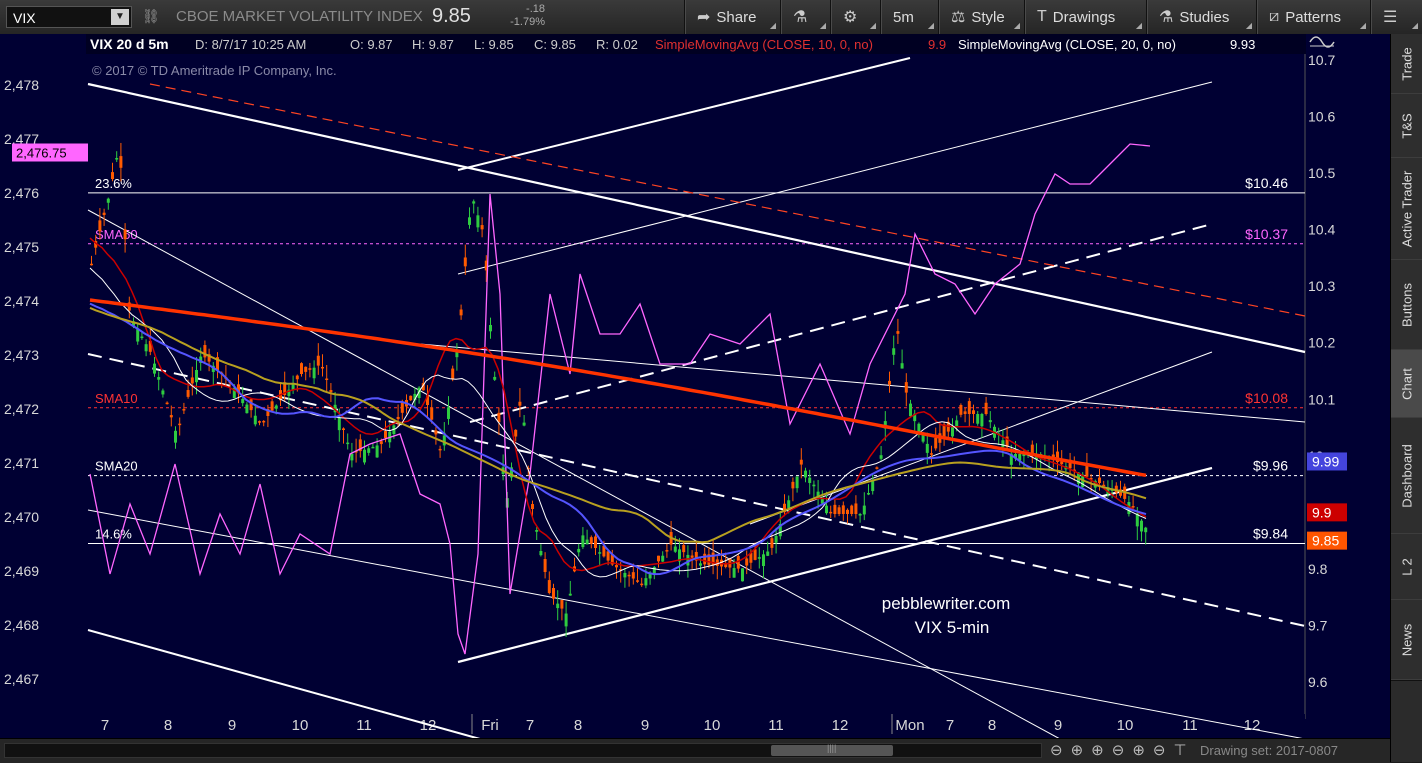 The image size is (1422, 763). I want to click on search-minus-icon: ⊖, so click(1159, 750).